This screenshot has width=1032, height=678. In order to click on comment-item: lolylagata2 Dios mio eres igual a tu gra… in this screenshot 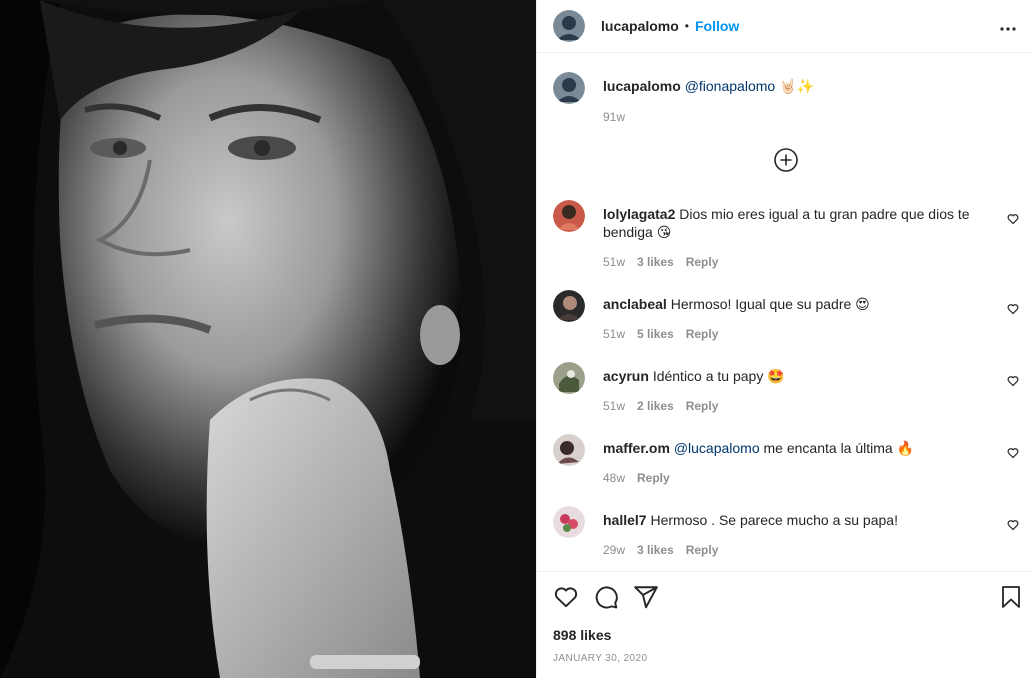, I will do `click(786, 235)`.